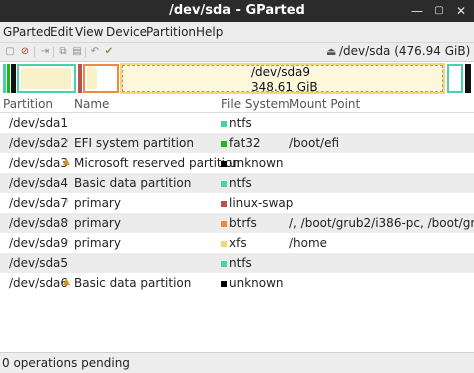 This screenshot has height=373, width=474. I want to click on partition-row: /dev/sda9 ⚬ primary xfs /home, so click(237, 243).